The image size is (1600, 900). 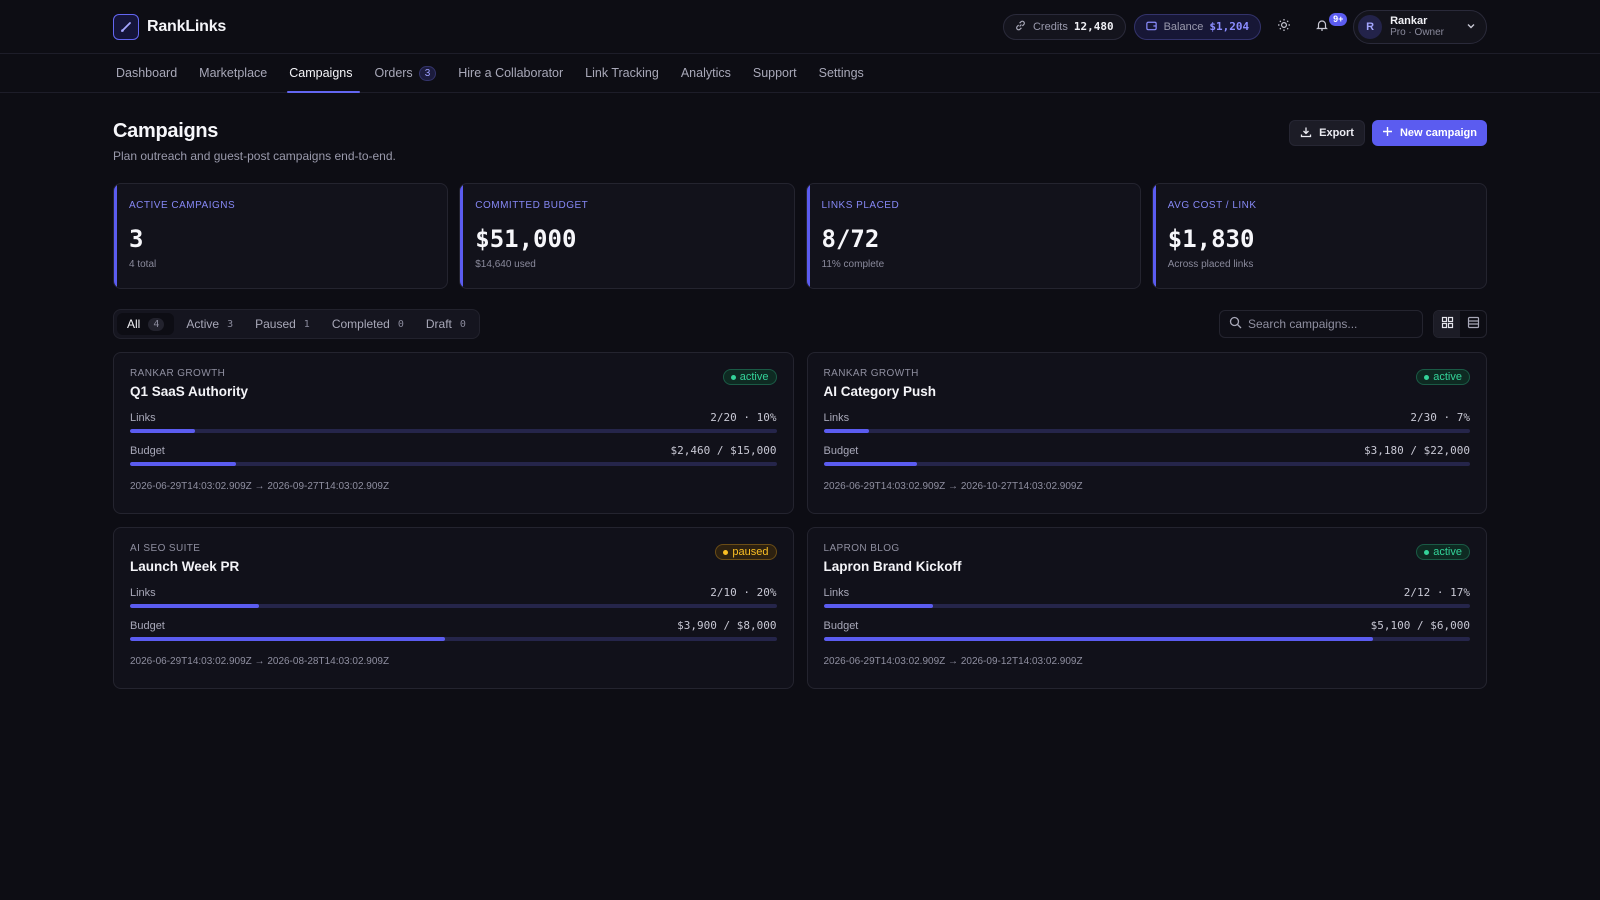 What do you see at coordinates (1229, 26) in the screenshot?
I see `balance-value: $1,204` at bounding box center [1229, 26].